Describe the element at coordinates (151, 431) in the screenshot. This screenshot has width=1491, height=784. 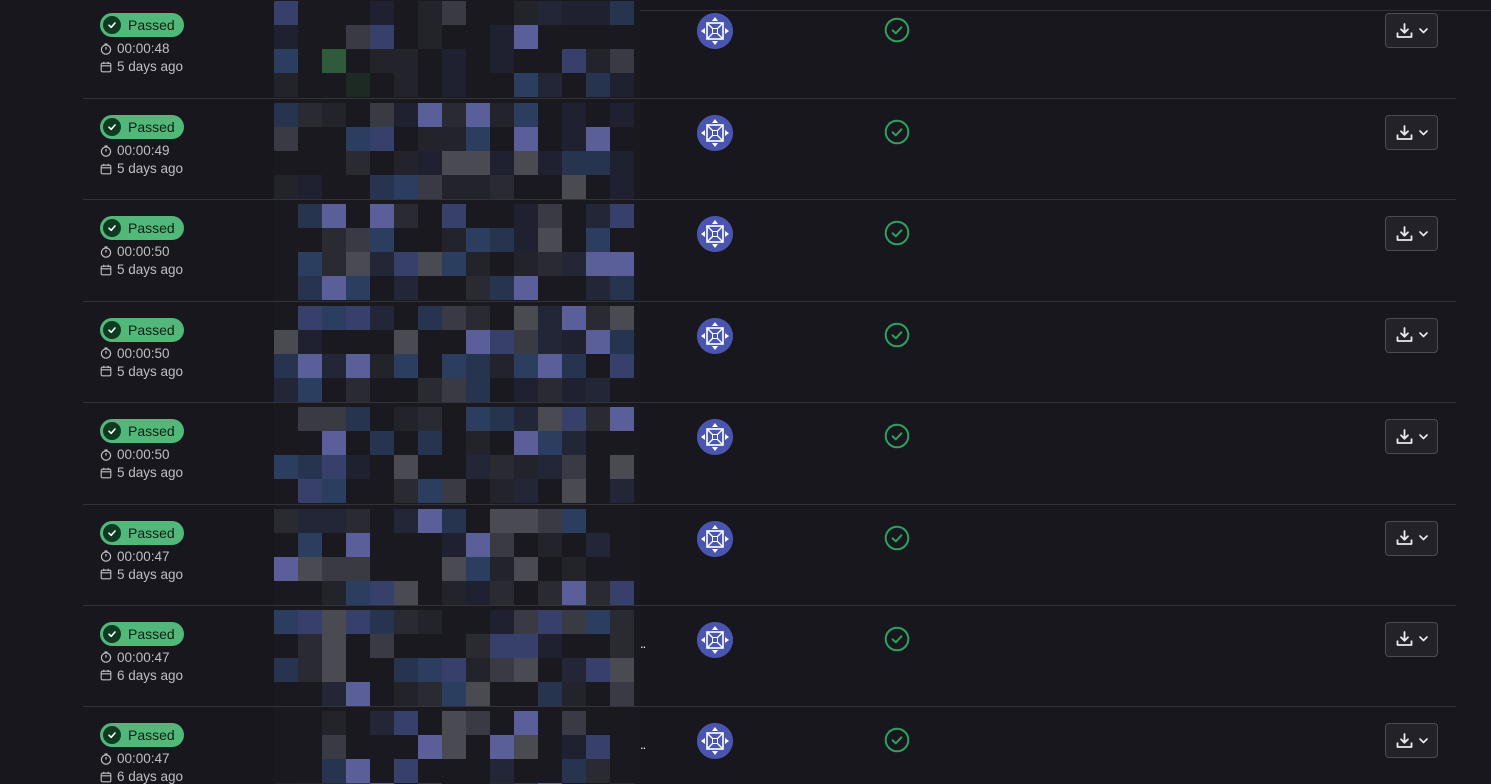
I see `status-label: Passed` at that location.